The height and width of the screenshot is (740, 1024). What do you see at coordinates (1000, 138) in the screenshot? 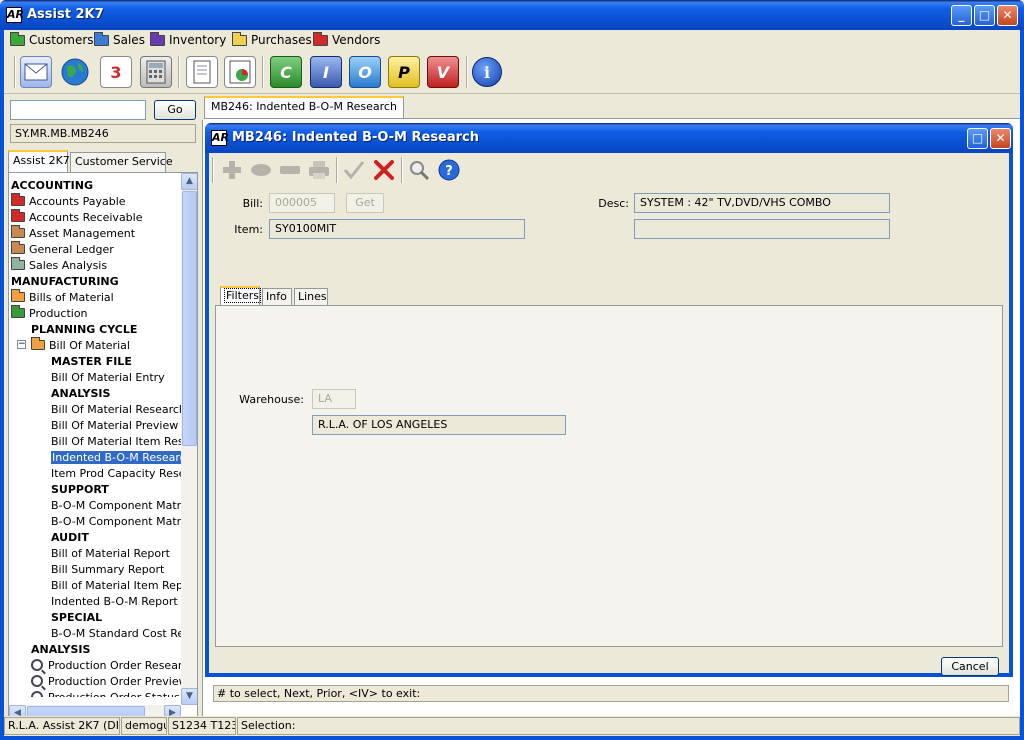
I see `inner-close-button: ✕` at bounding box center [1000, 138].